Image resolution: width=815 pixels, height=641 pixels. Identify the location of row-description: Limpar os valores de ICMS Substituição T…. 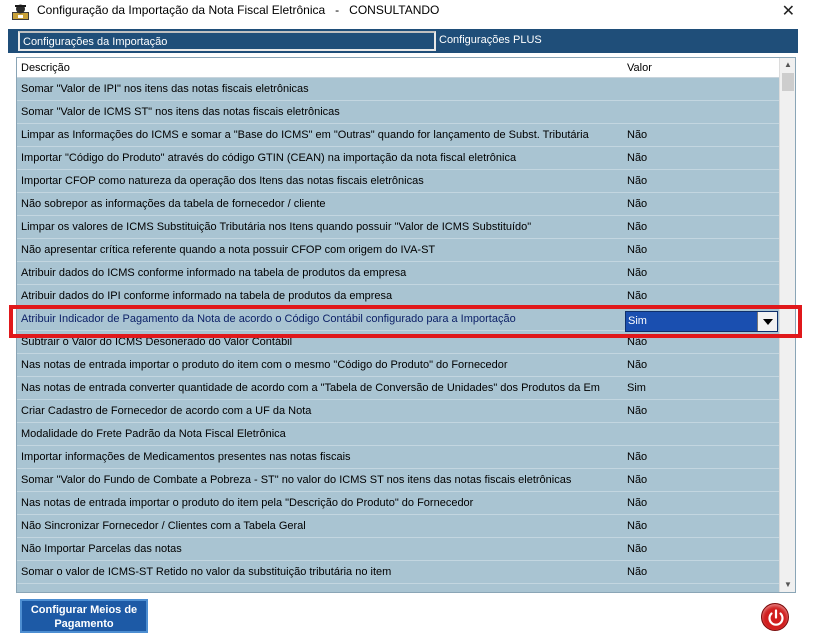
(276, 227).